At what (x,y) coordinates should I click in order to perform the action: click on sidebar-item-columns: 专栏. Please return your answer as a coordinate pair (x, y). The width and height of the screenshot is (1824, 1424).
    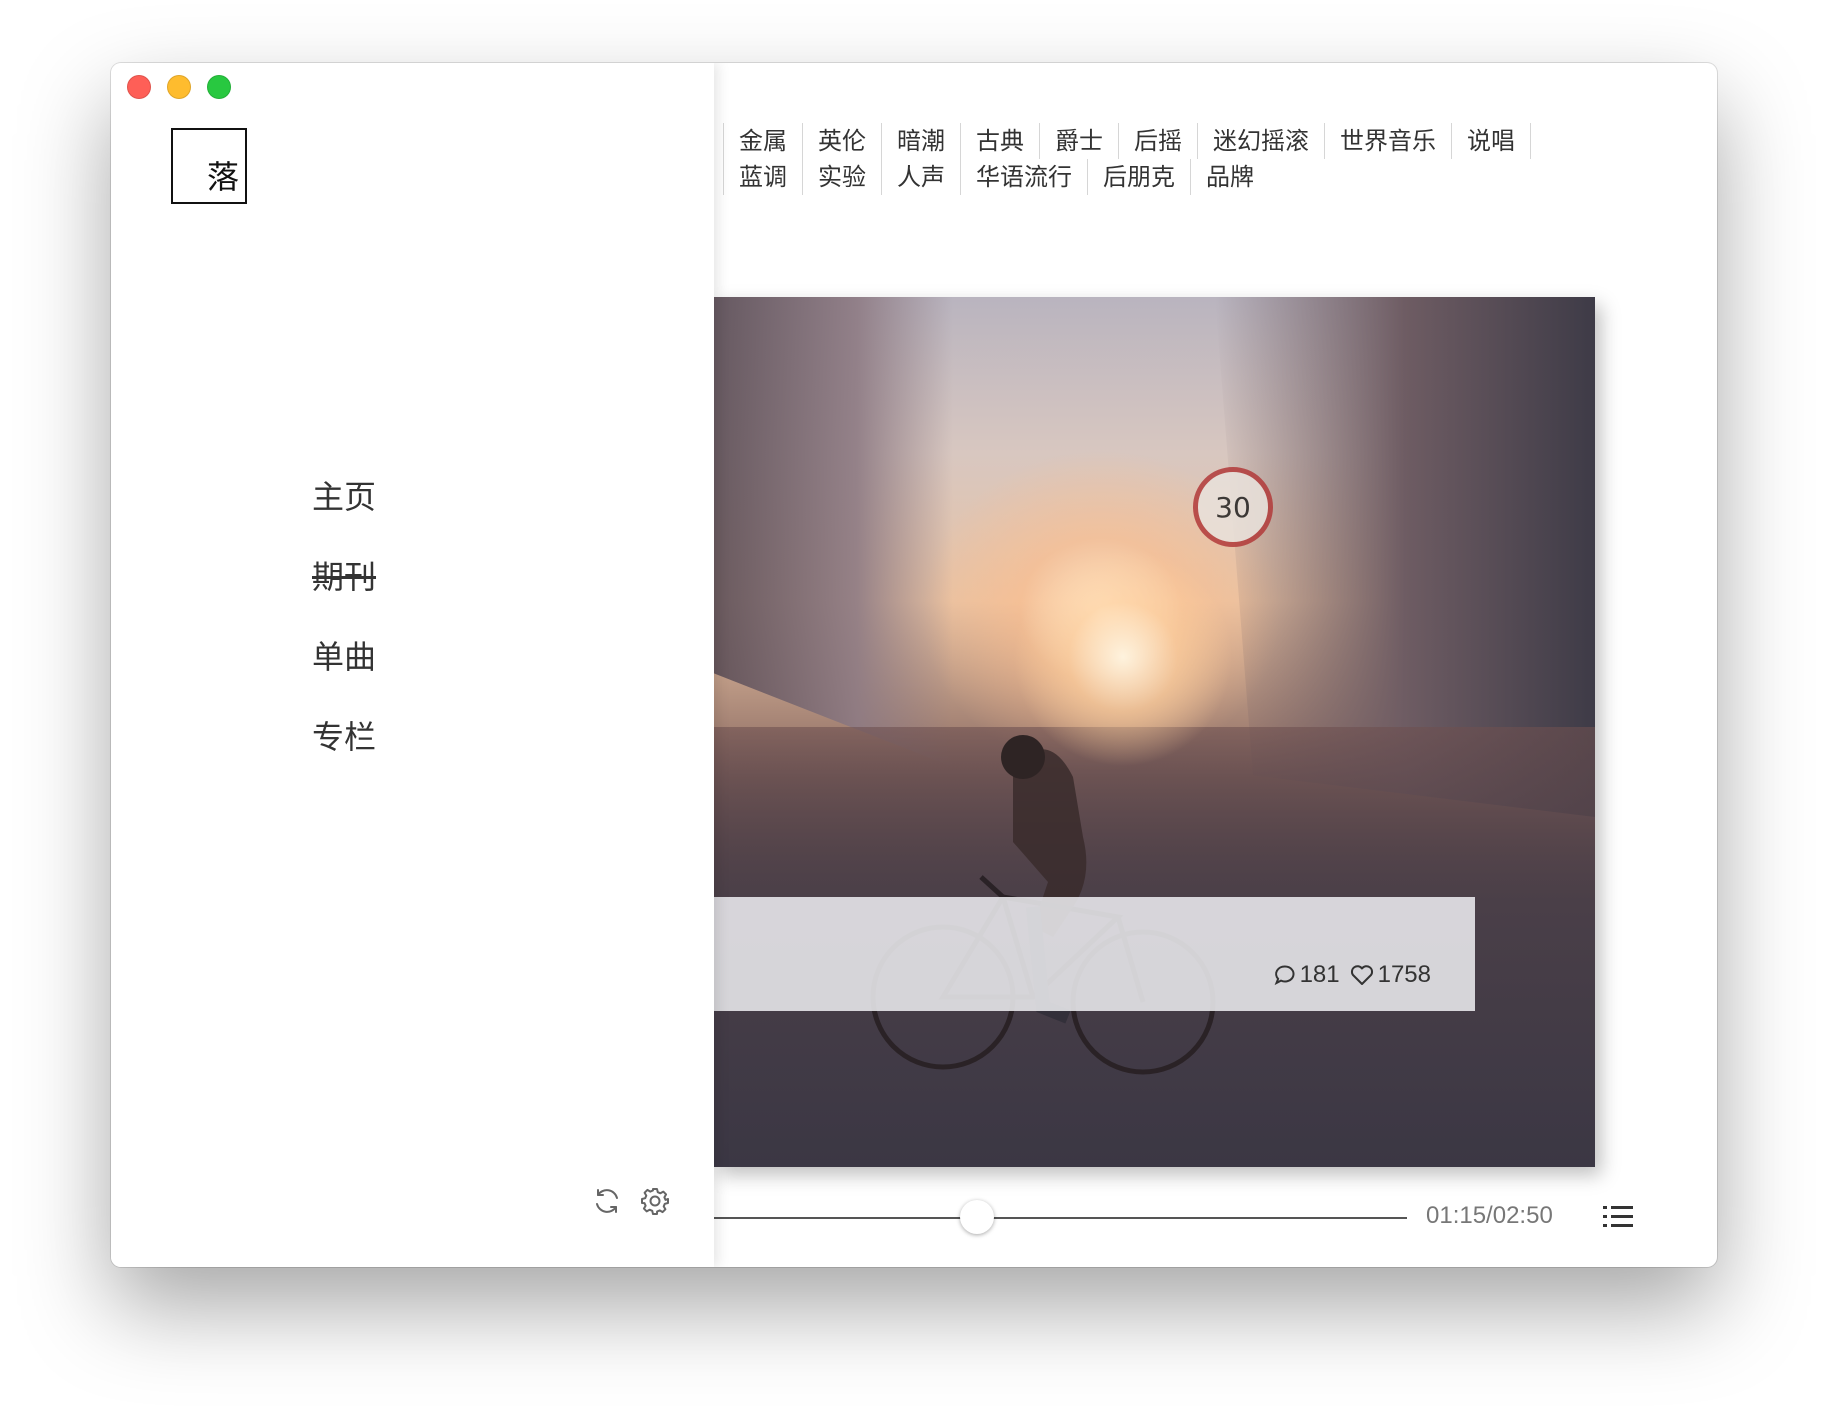
    Looking at the image, I should click on (344, 737).